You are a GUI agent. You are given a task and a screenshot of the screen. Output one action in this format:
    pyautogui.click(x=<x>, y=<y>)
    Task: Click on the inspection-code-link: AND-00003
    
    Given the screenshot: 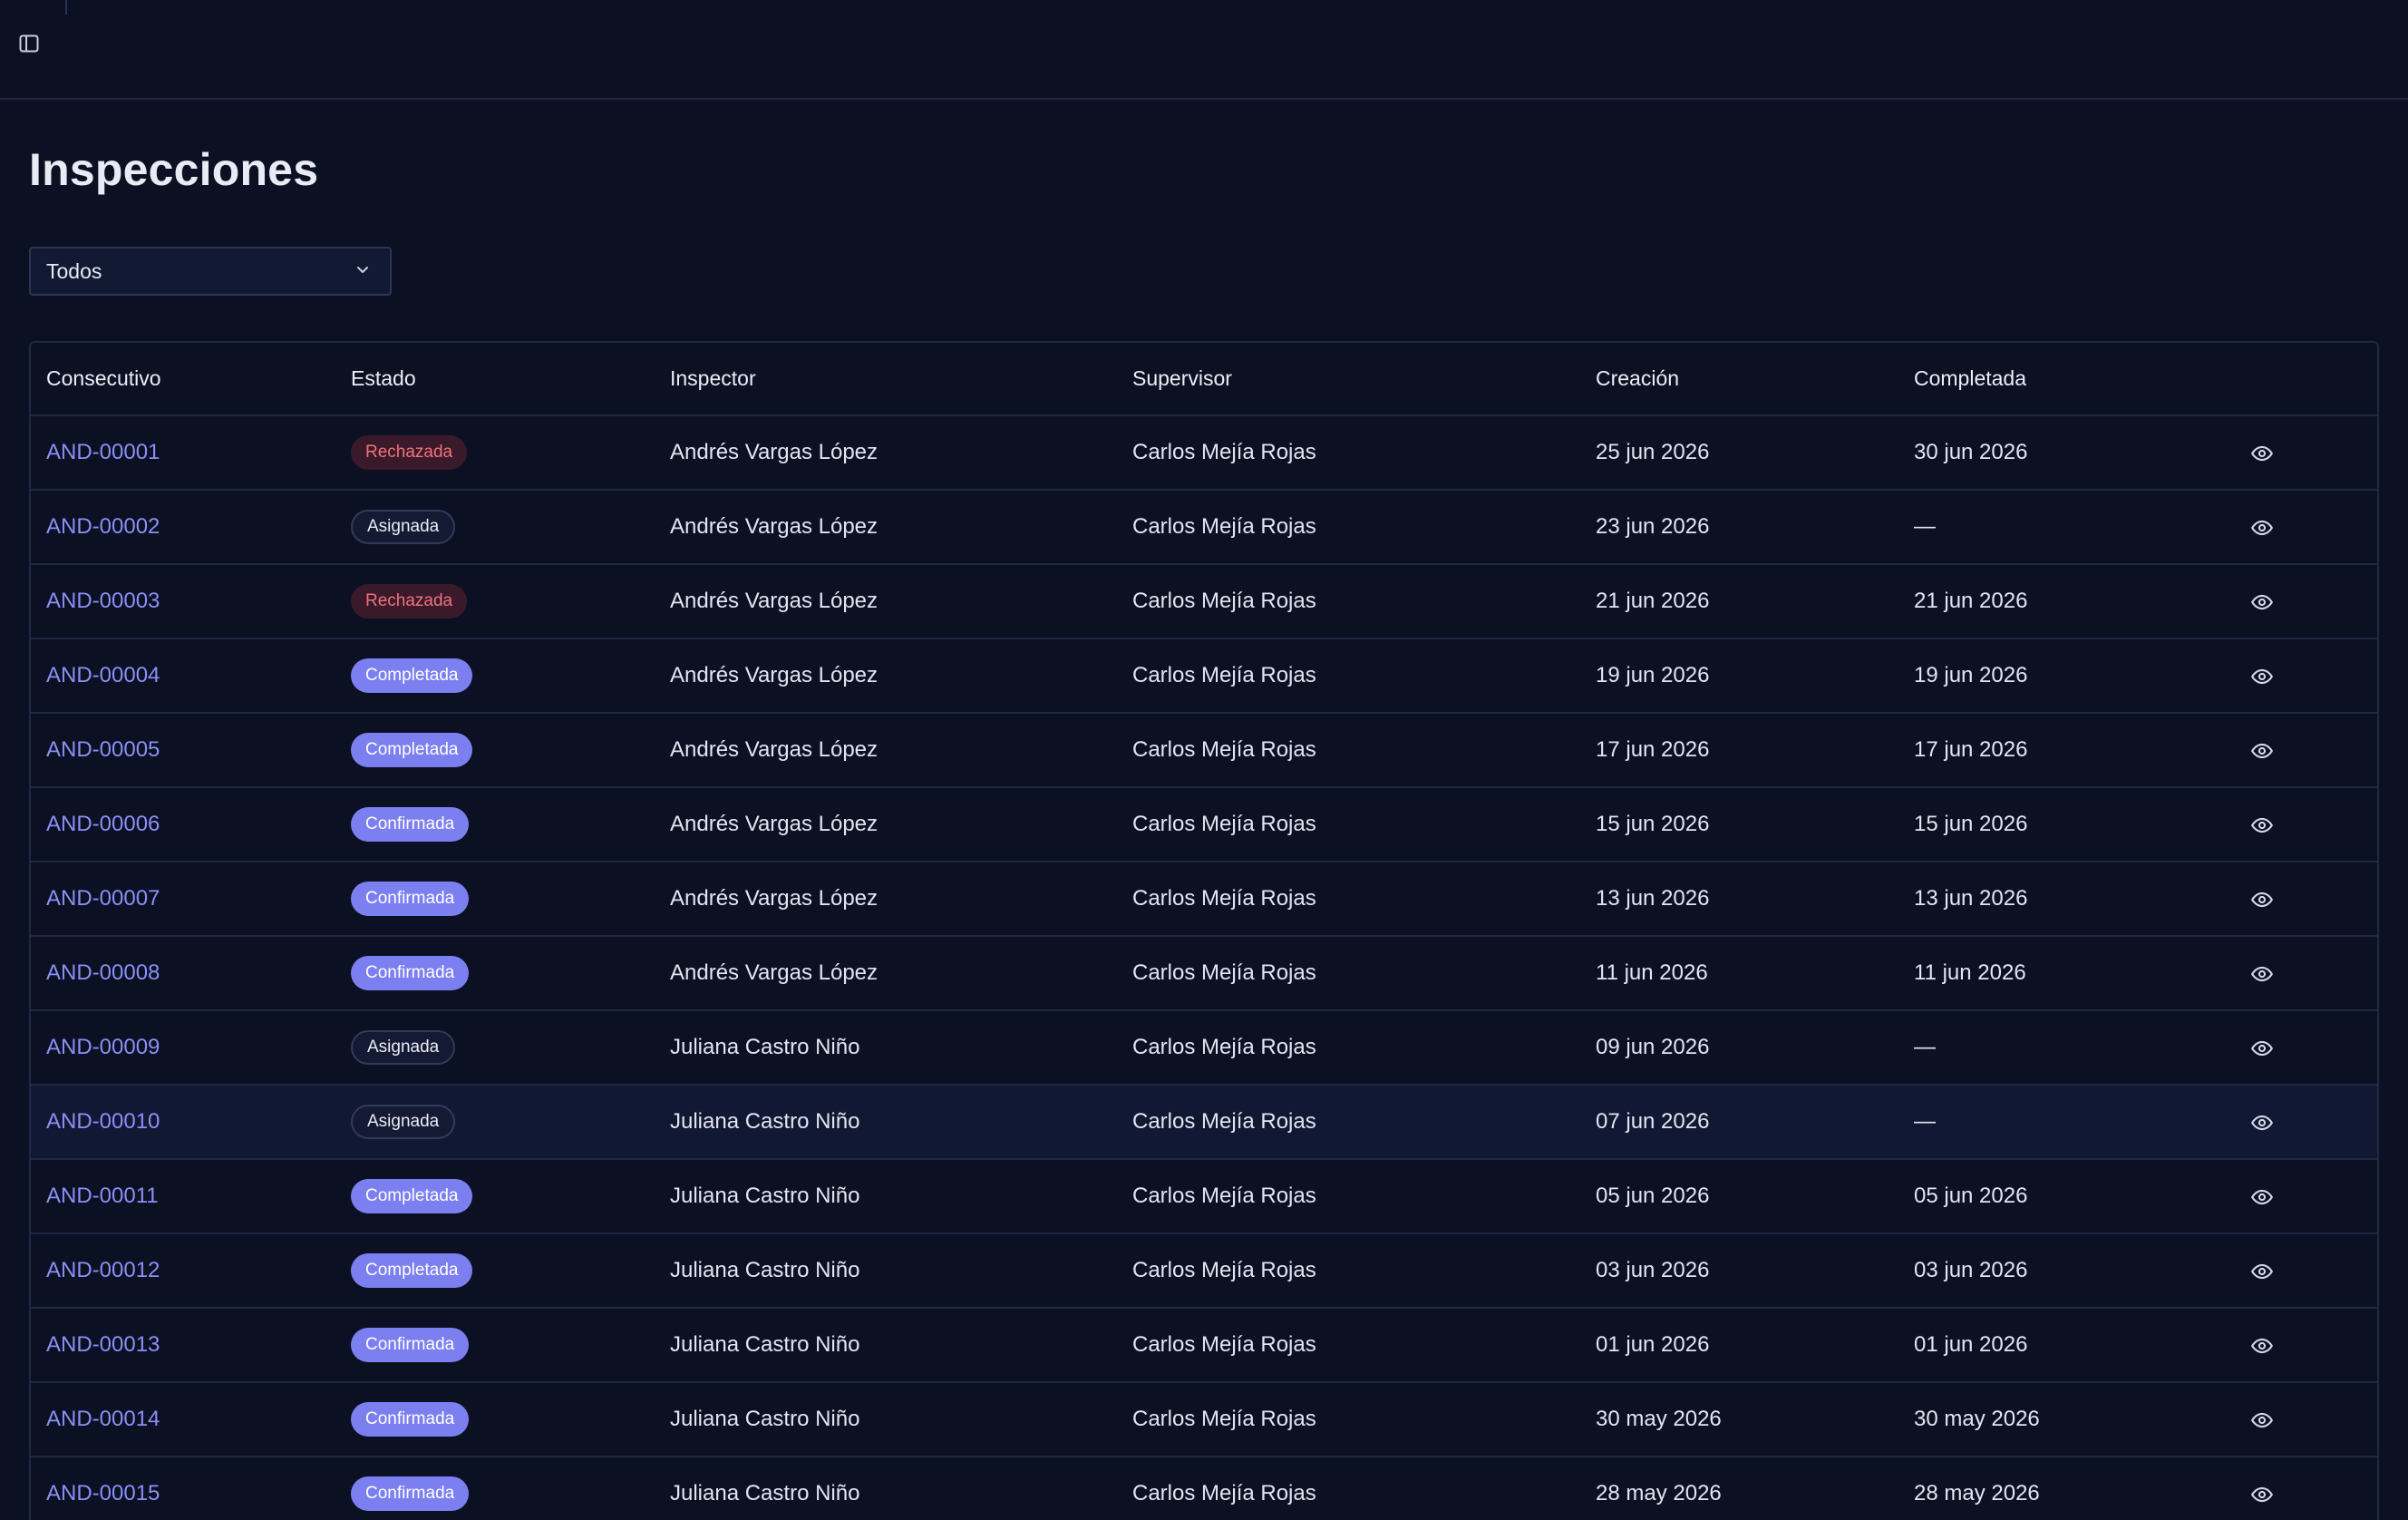 What is the action you would take?
    pyautogui.click(x=103, y=601)
    